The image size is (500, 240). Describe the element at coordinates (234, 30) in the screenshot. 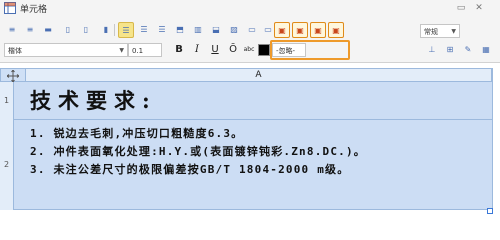

I see `fill-color-icon: ▨` at that location.